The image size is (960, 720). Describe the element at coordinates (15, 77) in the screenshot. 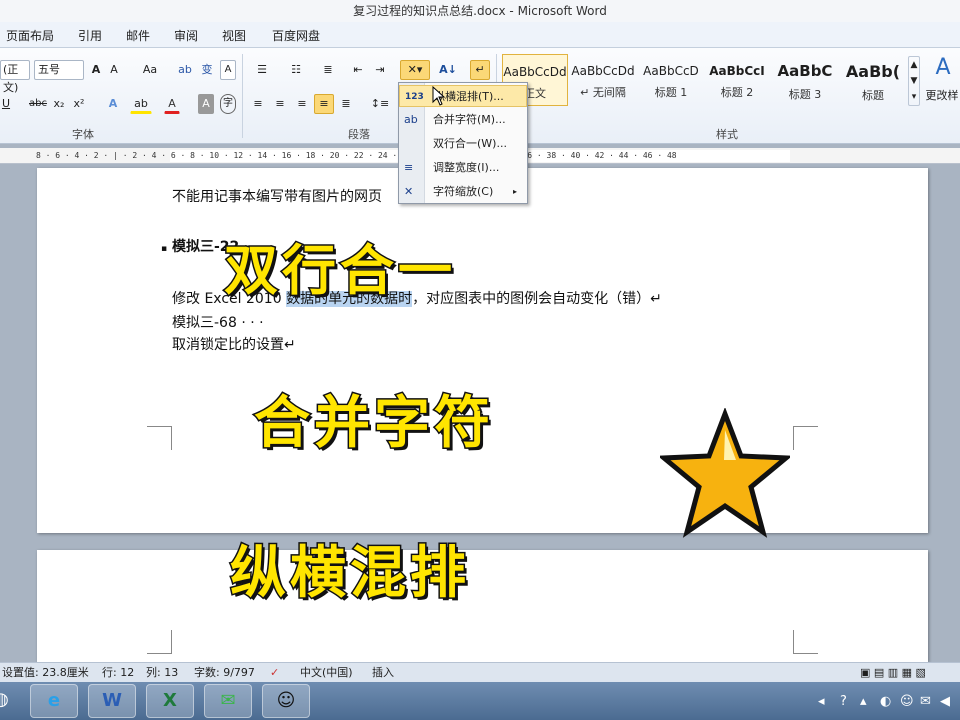

I see `font-name-select: (正文)` at that location.